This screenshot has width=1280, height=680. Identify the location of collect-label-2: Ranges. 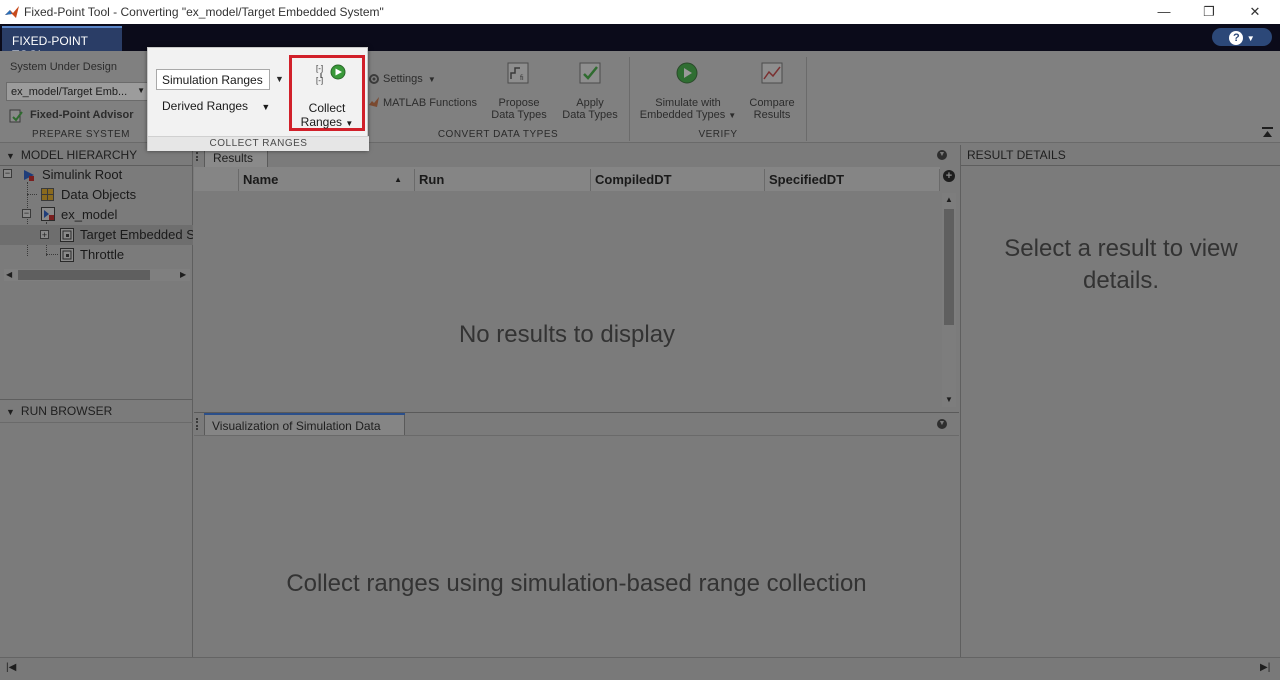
(321, 122).